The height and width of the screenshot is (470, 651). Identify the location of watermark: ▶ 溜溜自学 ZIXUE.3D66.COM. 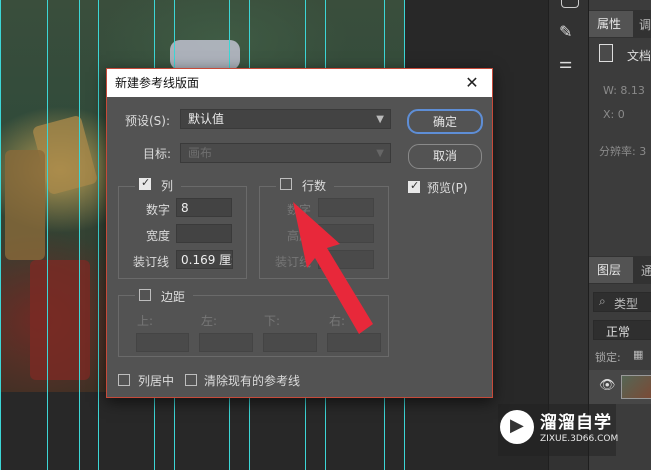
(558, 430).